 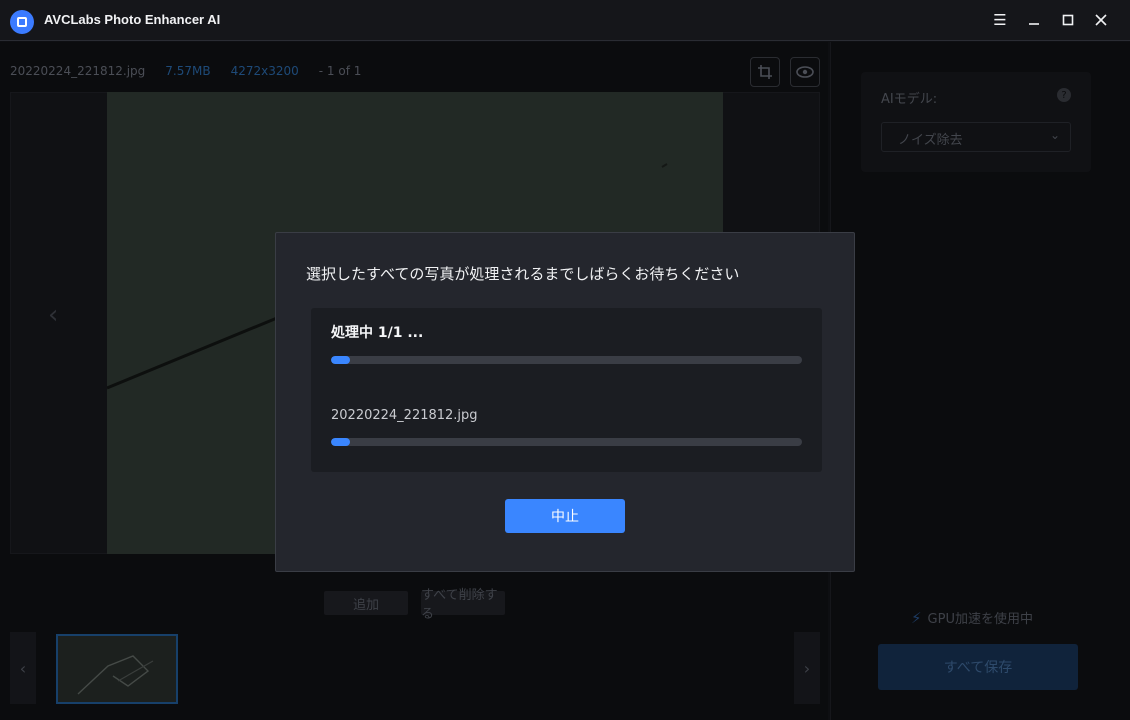 I want to click on overall-progress-bar, so click(x=566, y=360).